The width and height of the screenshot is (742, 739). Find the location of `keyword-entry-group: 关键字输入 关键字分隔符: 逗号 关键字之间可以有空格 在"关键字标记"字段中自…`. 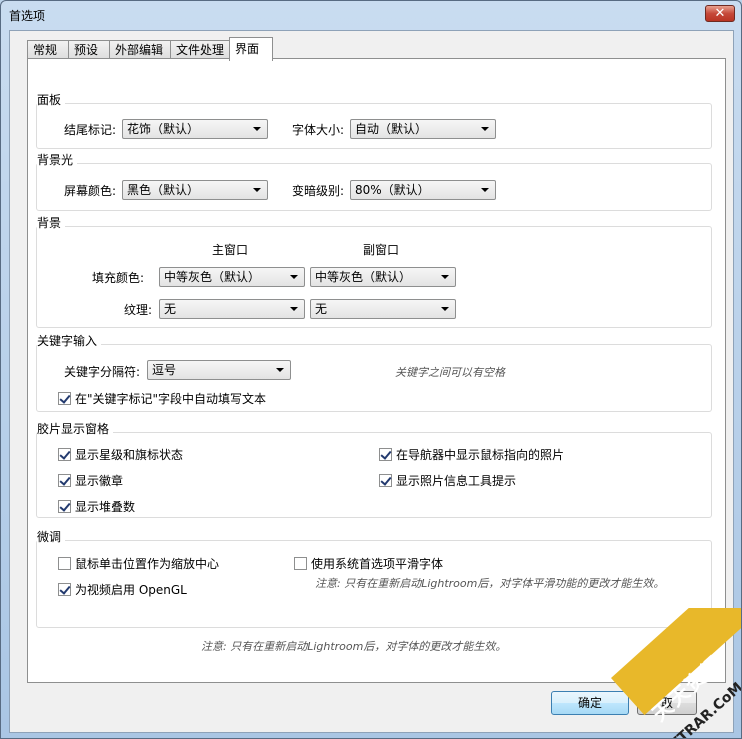

keyword-entry-group: 关键字输入 关键字分隔符: 逗号 关键字之间可以有空格 在"关键字标记"字段中自… is located at coordinates (374, 372).